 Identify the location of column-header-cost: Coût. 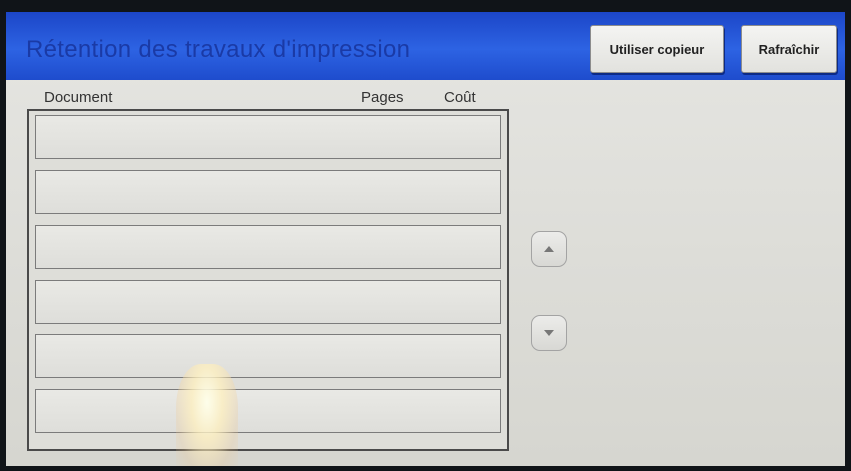
(460, 97).